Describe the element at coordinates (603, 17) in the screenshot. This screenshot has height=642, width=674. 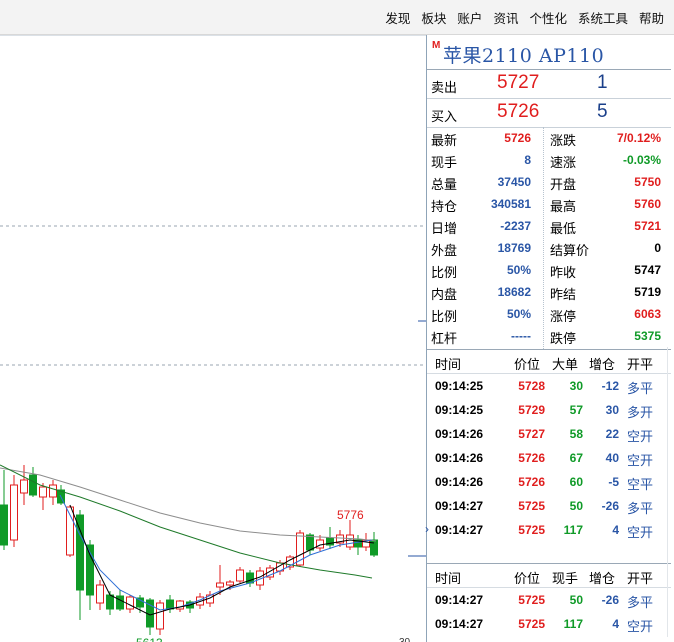
I see `menu-system-tools: 系统工具` at that location.